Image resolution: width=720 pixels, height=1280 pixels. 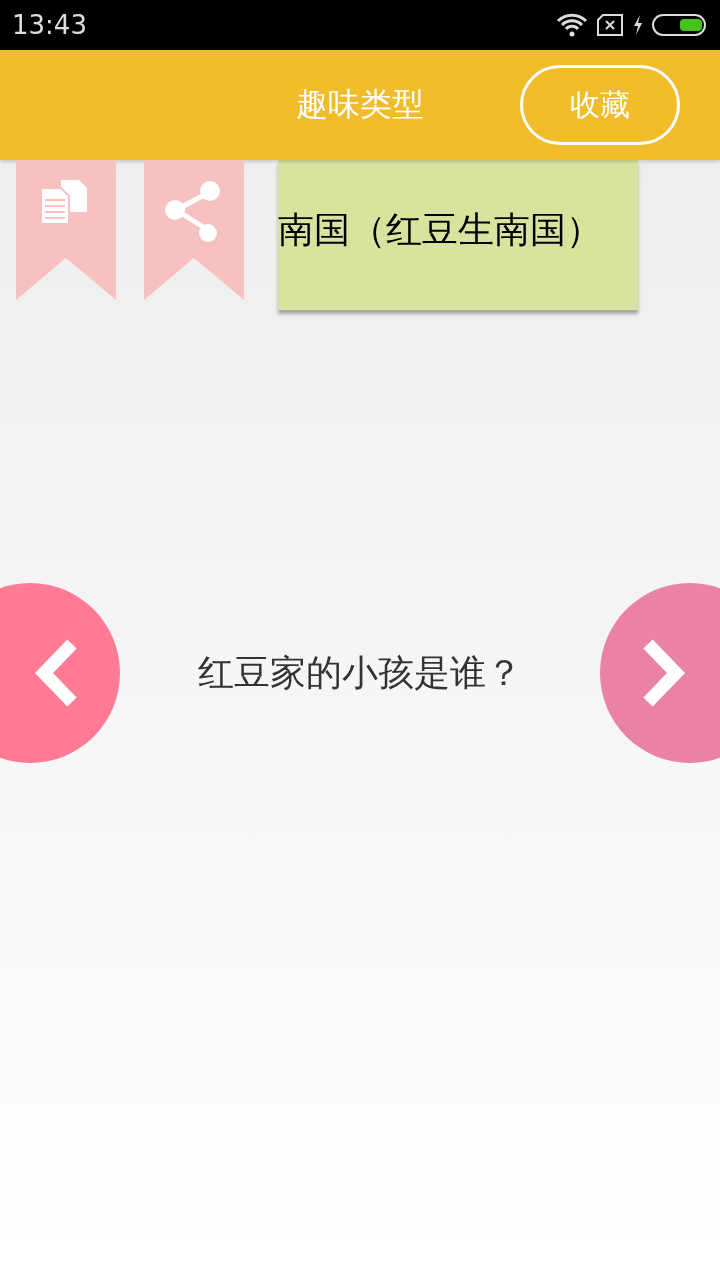 I want to click on copy-button, so click(x=66, y=230).